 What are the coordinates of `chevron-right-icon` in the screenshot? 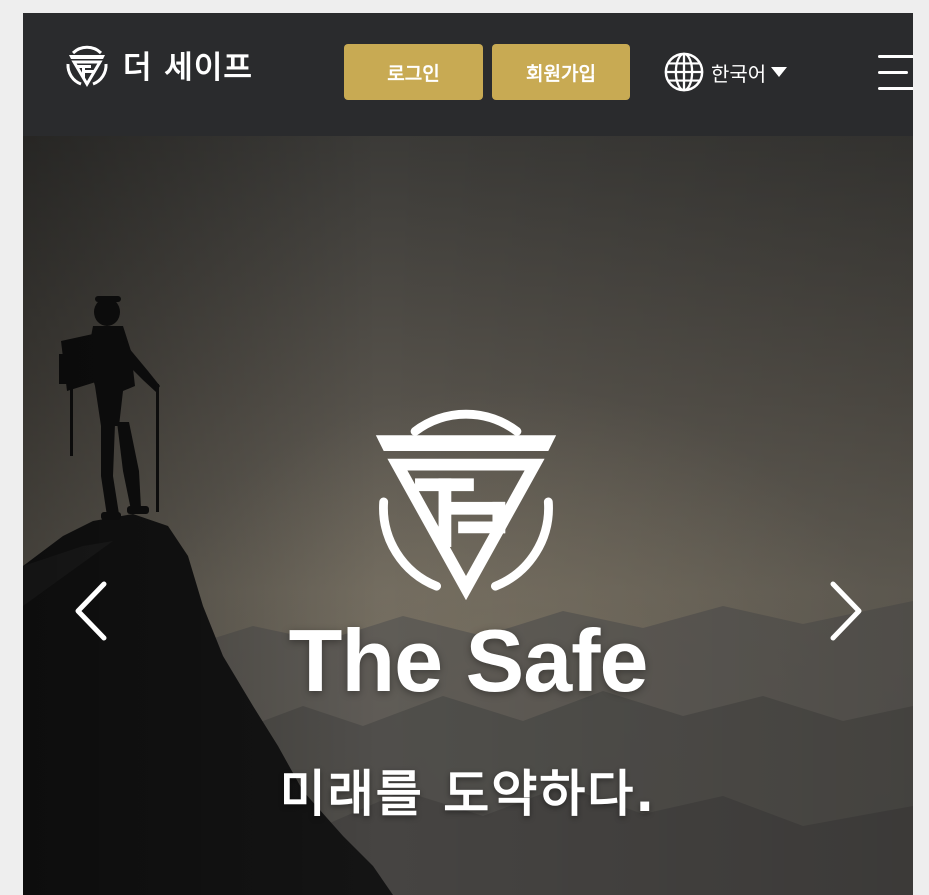 It's located at (846, 611).